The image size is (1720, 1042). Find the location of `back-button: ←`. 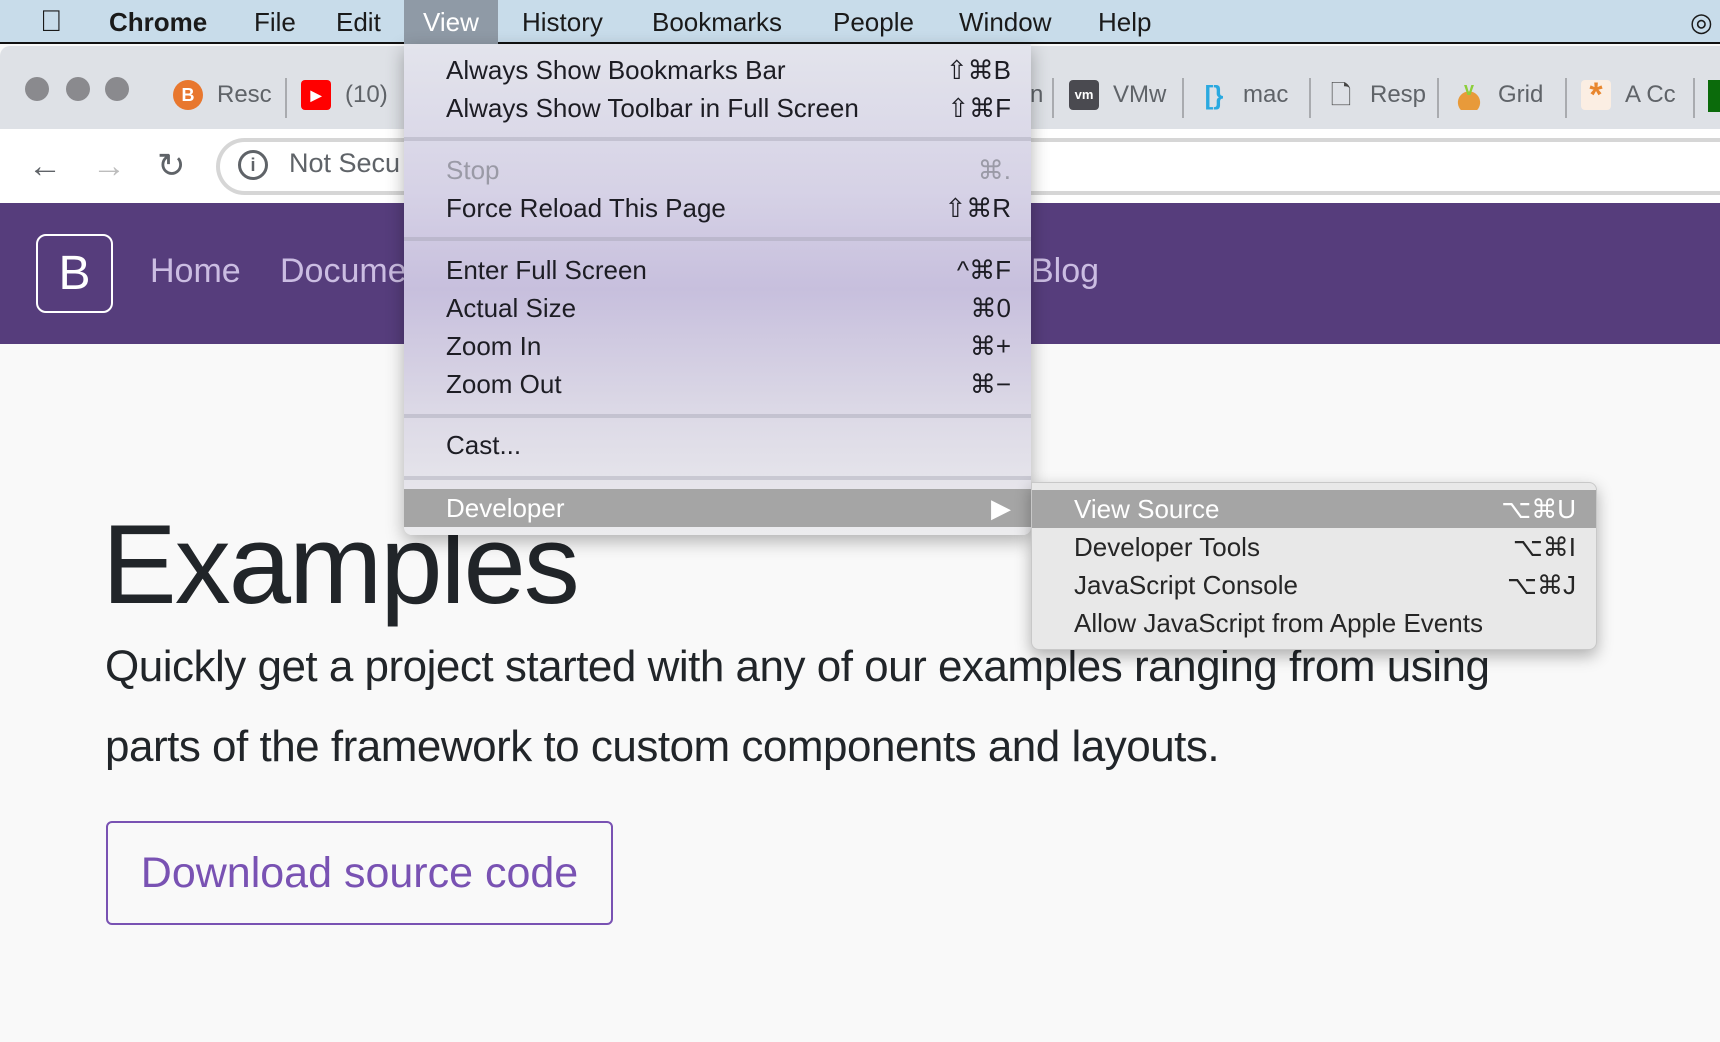

back-button: ← is located at coordinates (45, 166).